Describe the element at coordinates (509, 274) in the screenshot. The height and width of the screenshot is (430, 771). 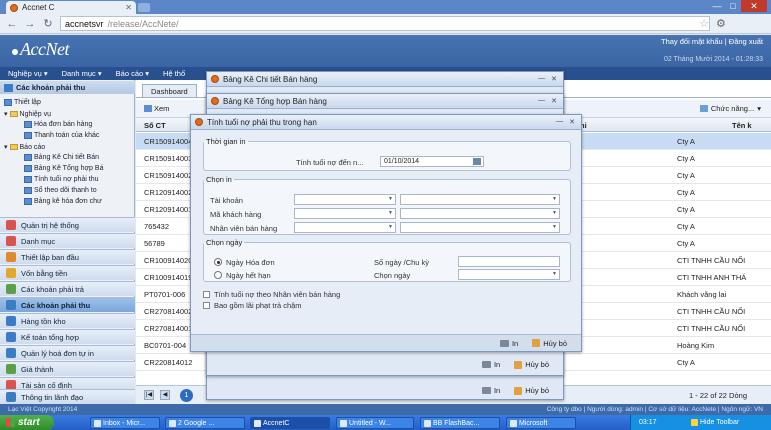
I see `chon-ngay-select` at that location.